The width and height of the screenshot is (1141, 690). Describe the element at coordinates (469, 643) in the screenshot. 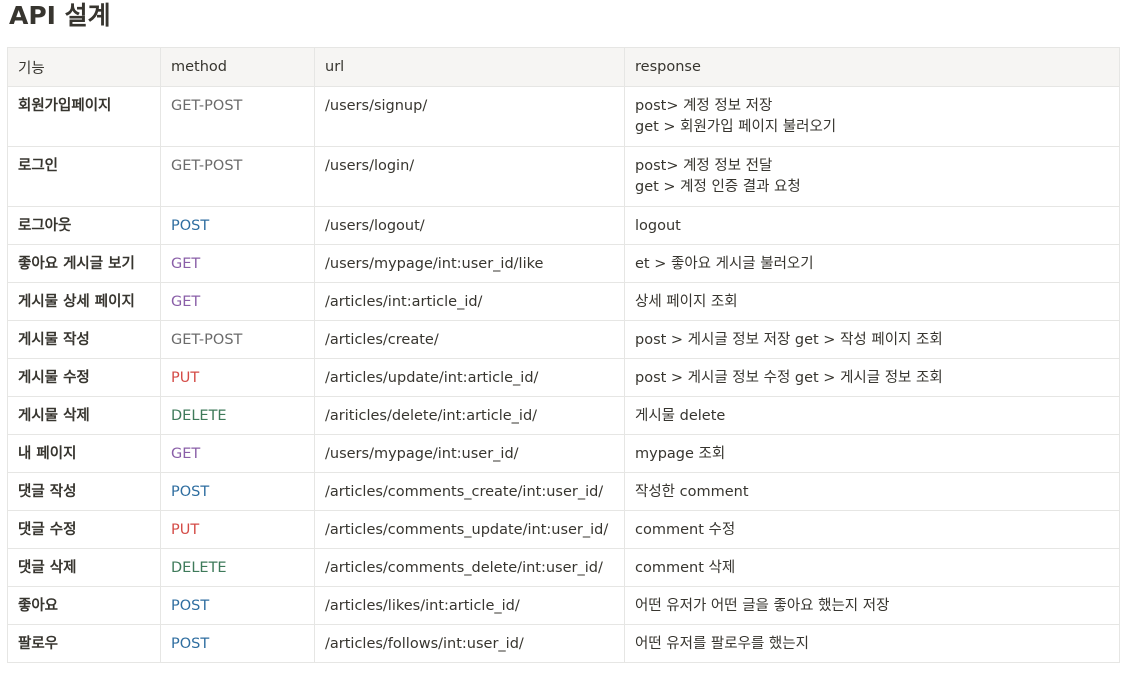

I see `cell-url: /articles/follows/int:user_id/` at that location.